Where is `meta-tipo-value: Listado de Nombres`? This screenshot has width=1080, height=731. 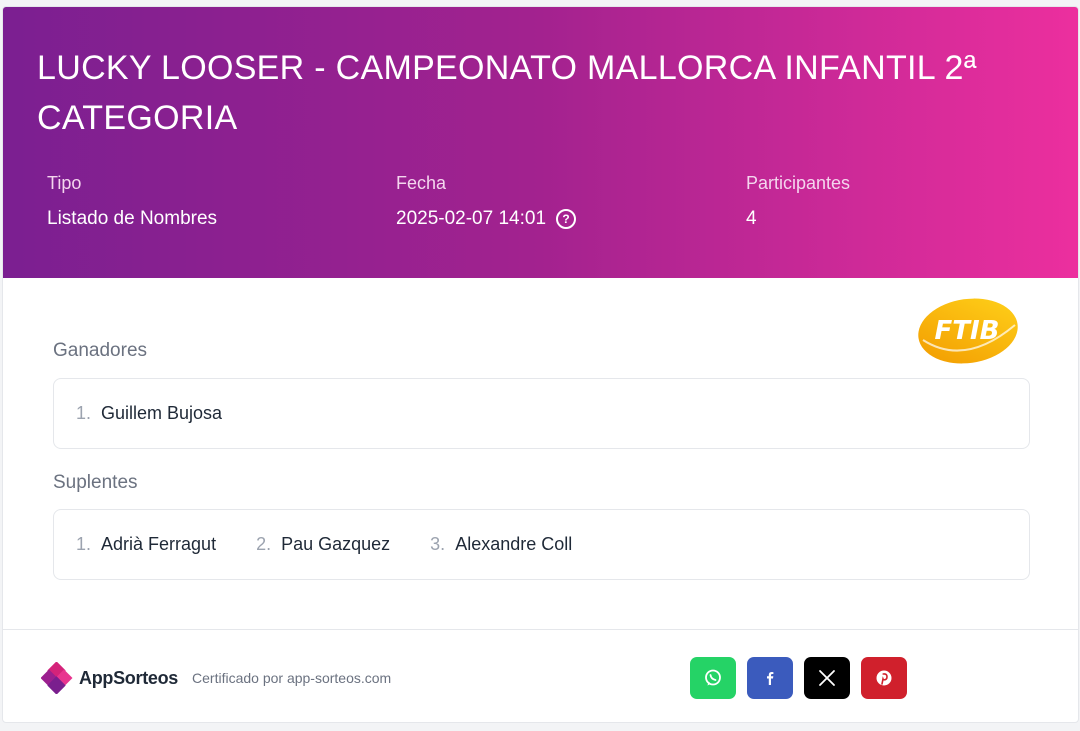 meta-tipo-value: Listado de Nombres is located at coordinates (132, 219).